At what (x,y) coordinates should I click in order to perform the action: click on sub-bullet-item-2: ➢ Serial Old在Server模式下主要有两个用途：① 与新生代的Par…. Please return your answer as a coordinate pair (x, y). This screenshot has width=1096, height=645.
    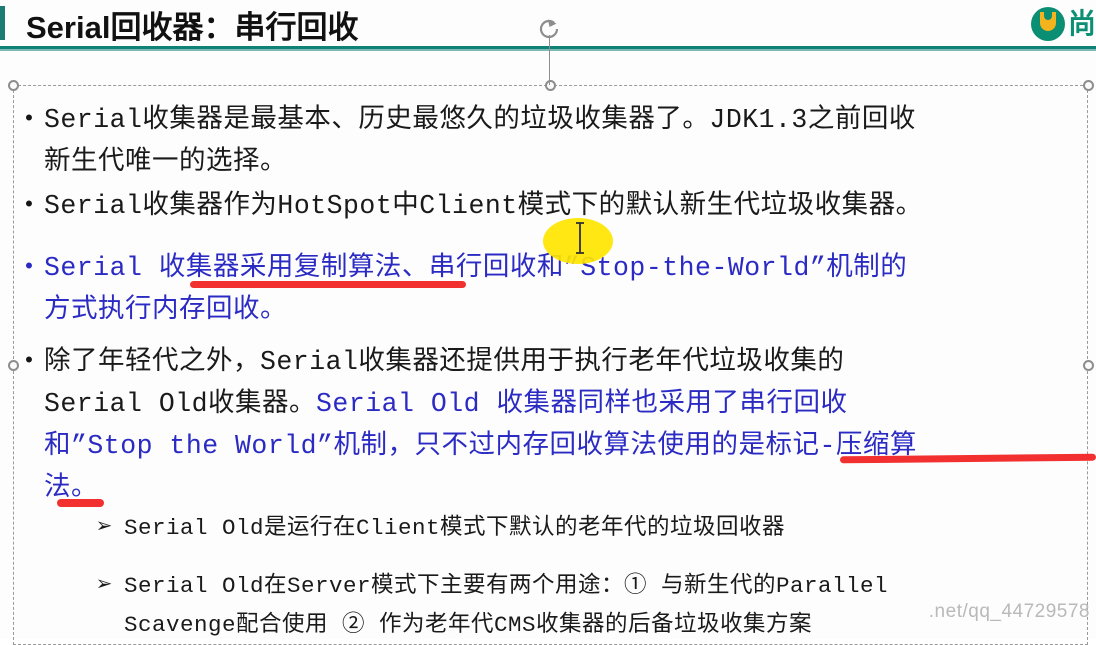
    Looking at the image, I should click on (579, 605).